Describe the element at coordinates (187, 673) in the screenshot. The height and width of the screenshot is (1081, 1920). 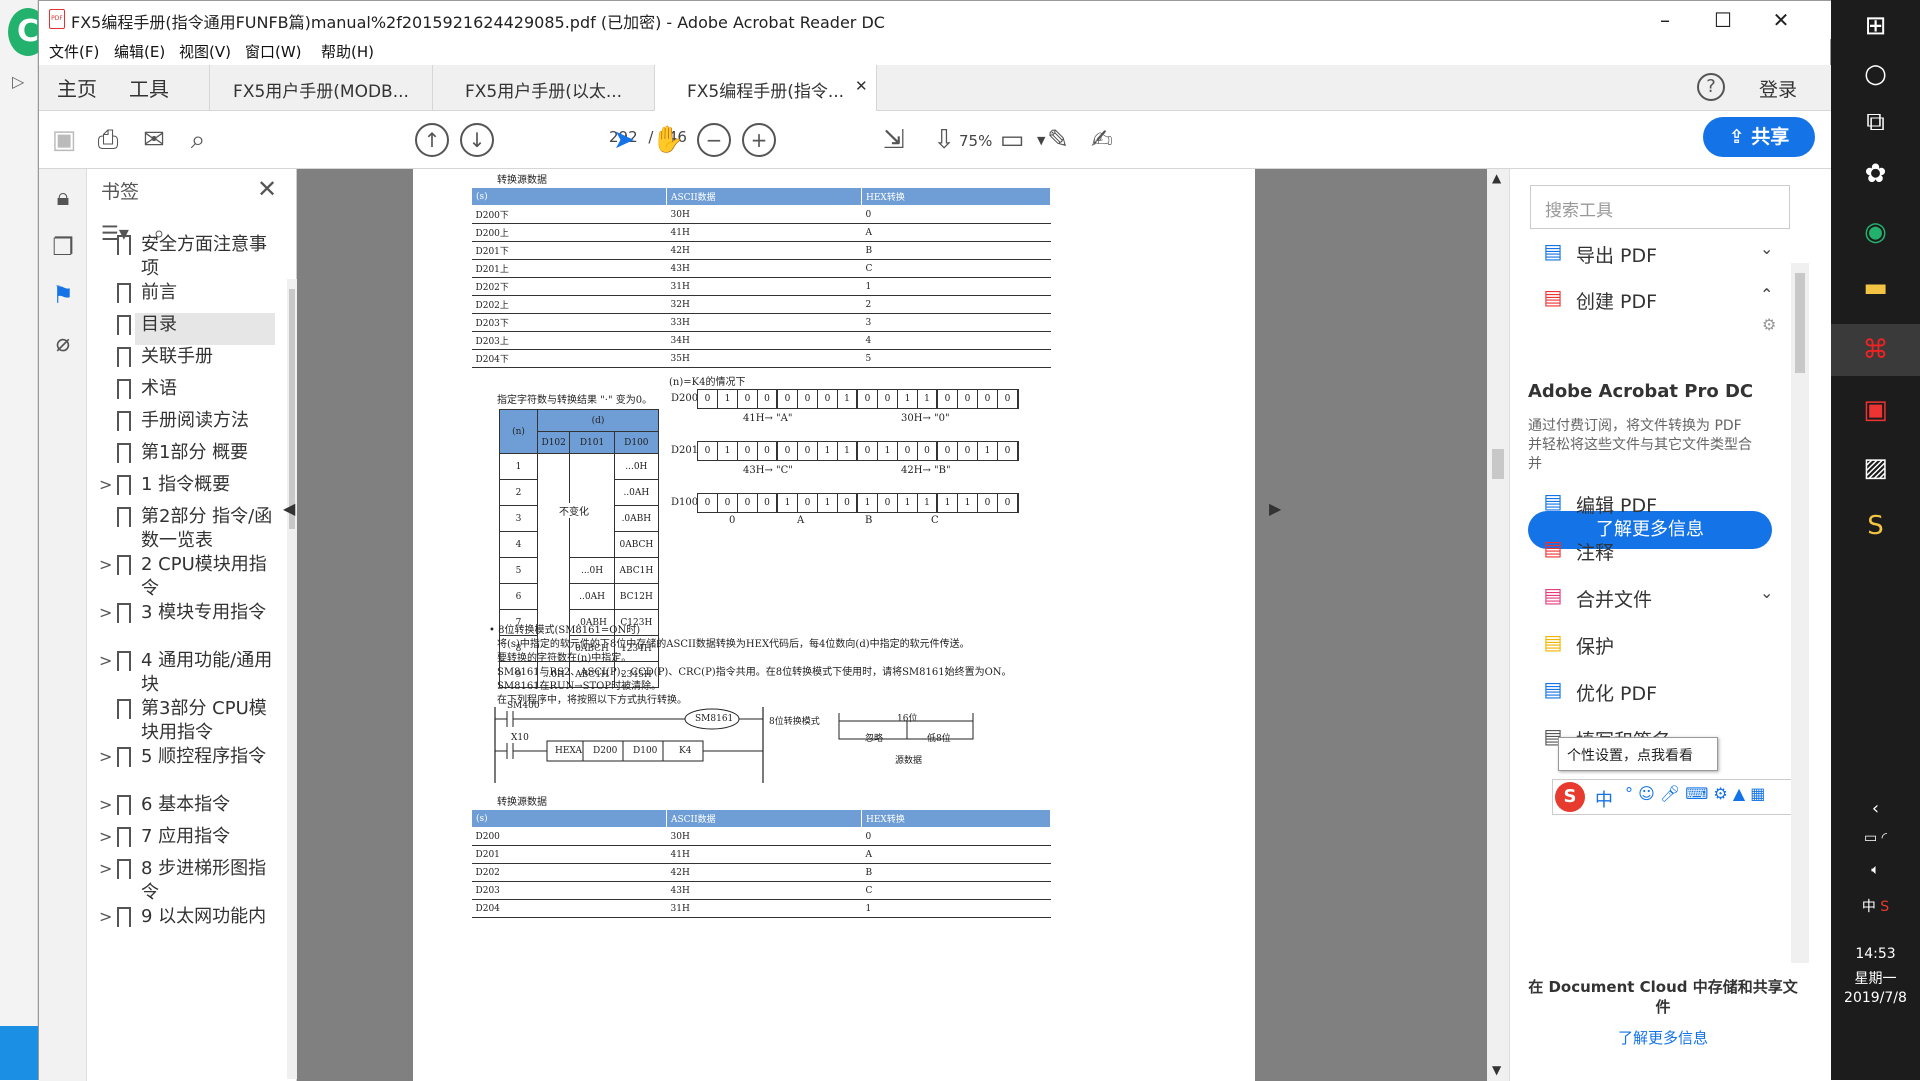
I see `bookmark-item: >4 通用功能/通用块` at that location.